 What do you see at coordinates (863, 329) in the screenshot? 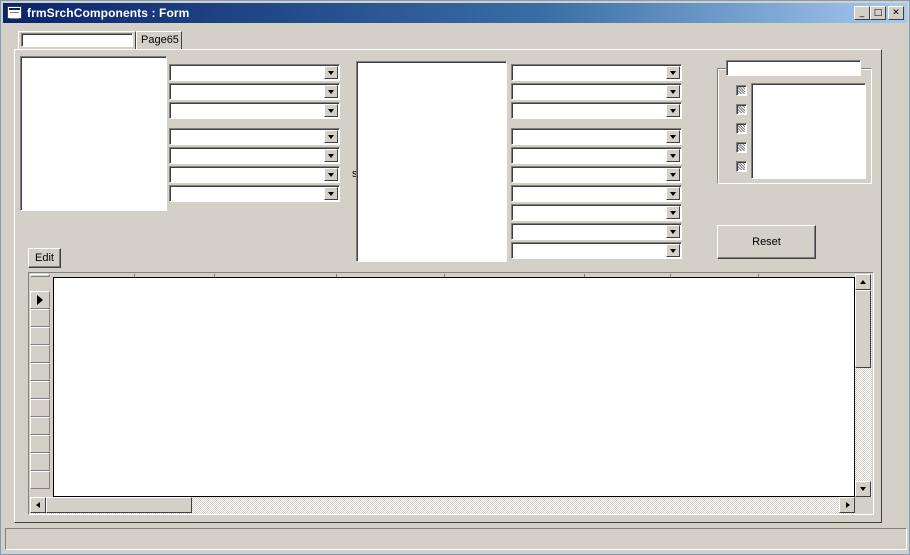
I see `vertical-scroll-thumb` at bounding box center [863, 329].